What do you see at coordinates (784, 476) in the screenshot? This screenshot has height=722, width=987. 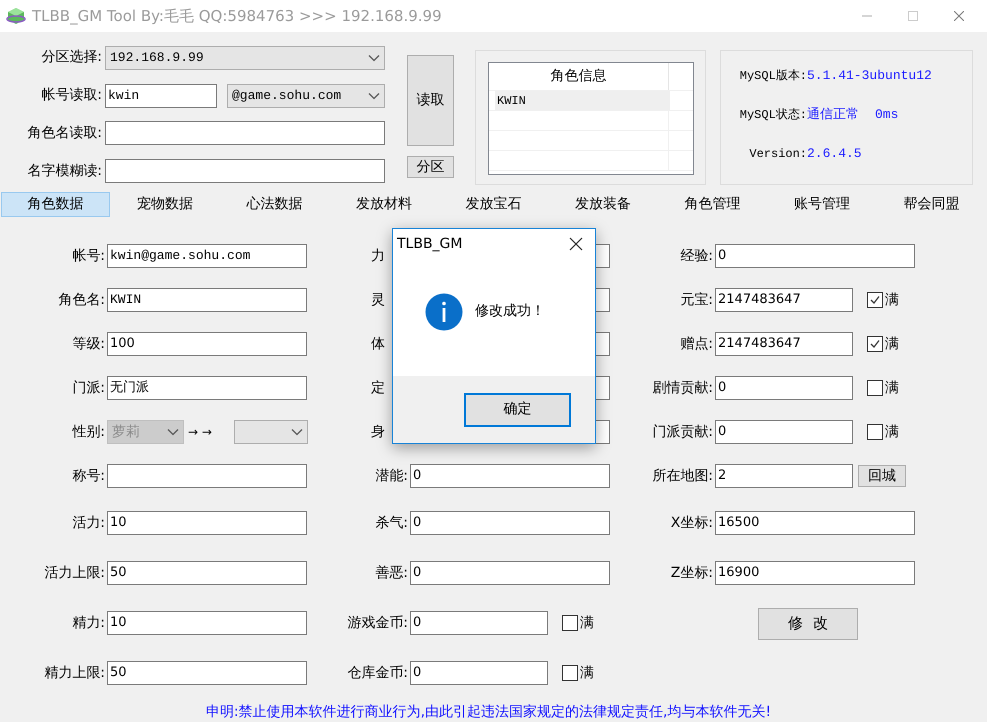 I see `input-field: 2` at bounding box center [784, 476].